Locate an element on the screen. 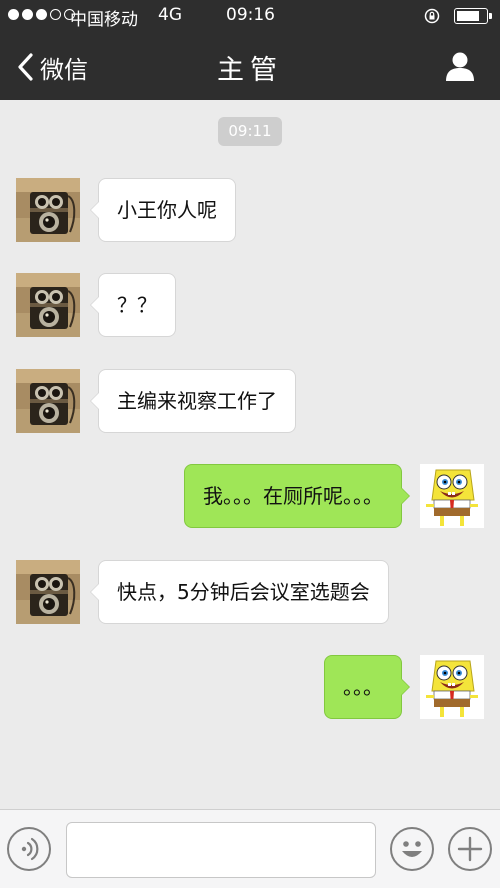 This screenshot has width=500, height=888. person-icon is located at coordinates (460, 66).